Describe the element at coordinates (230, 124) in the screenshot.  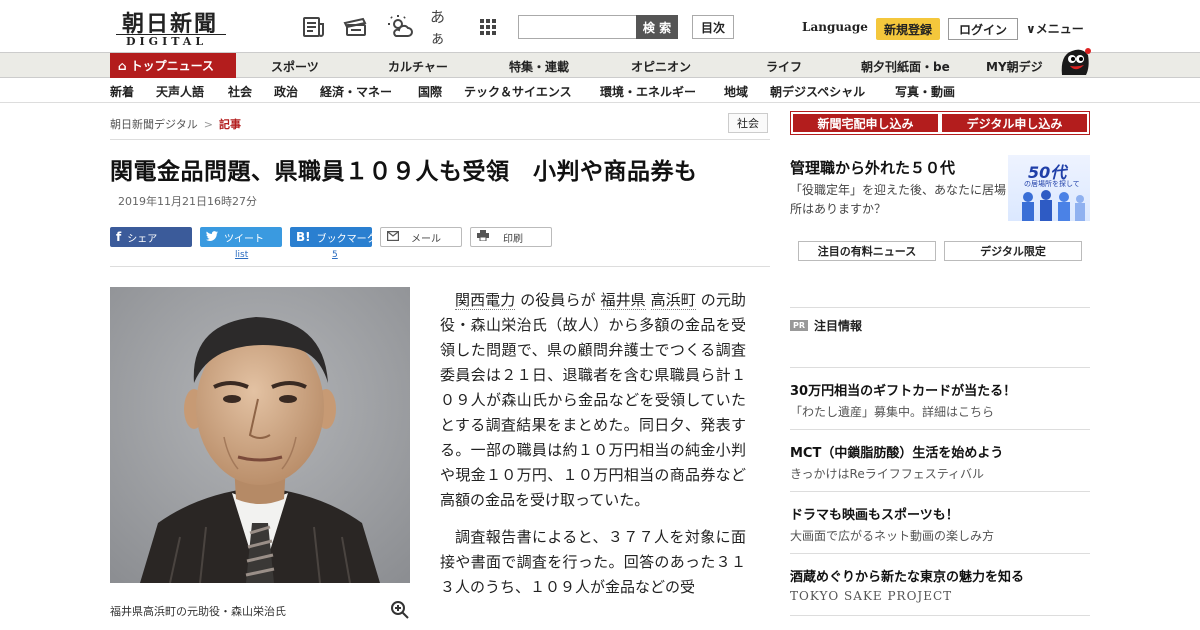
I see `breadcrumb-current: 記事` at that location.